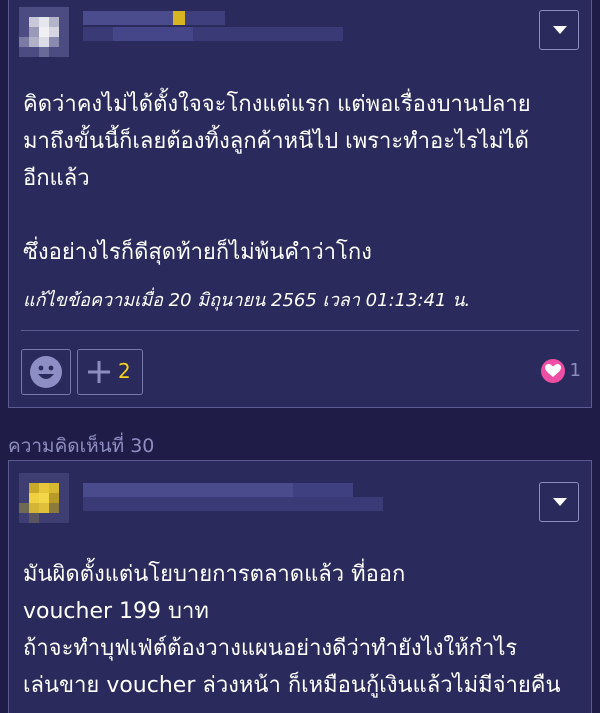 Image resolution: width=600 pixels, height=713 pixels. I want to click on emoji-reaction-button, so click(46, 372).